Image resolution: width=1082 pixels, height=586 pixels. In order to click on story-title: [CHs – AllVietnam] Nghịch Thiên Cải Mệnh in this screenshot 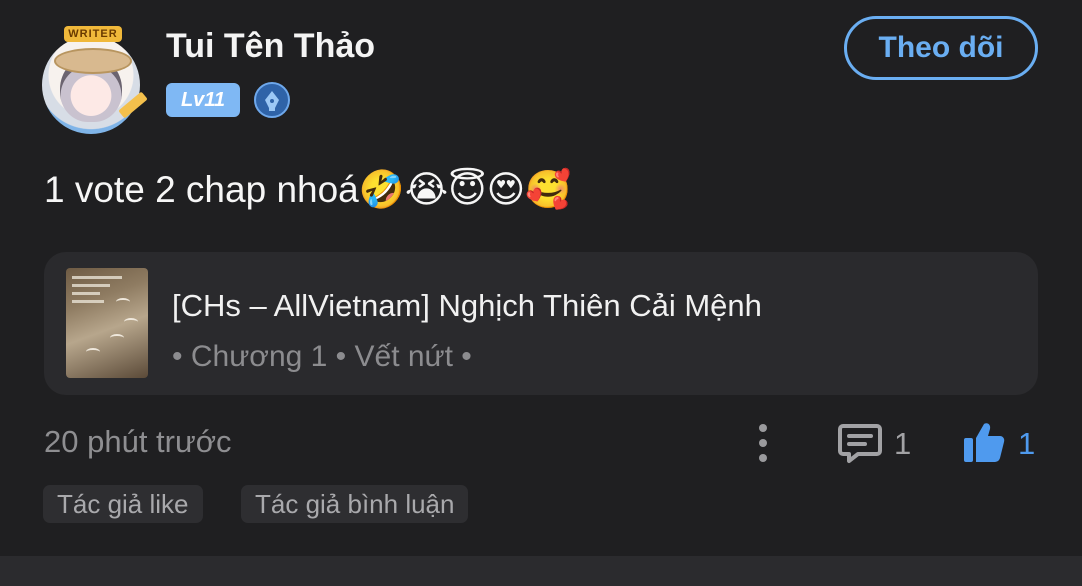, I will do `click(467, 305)`.